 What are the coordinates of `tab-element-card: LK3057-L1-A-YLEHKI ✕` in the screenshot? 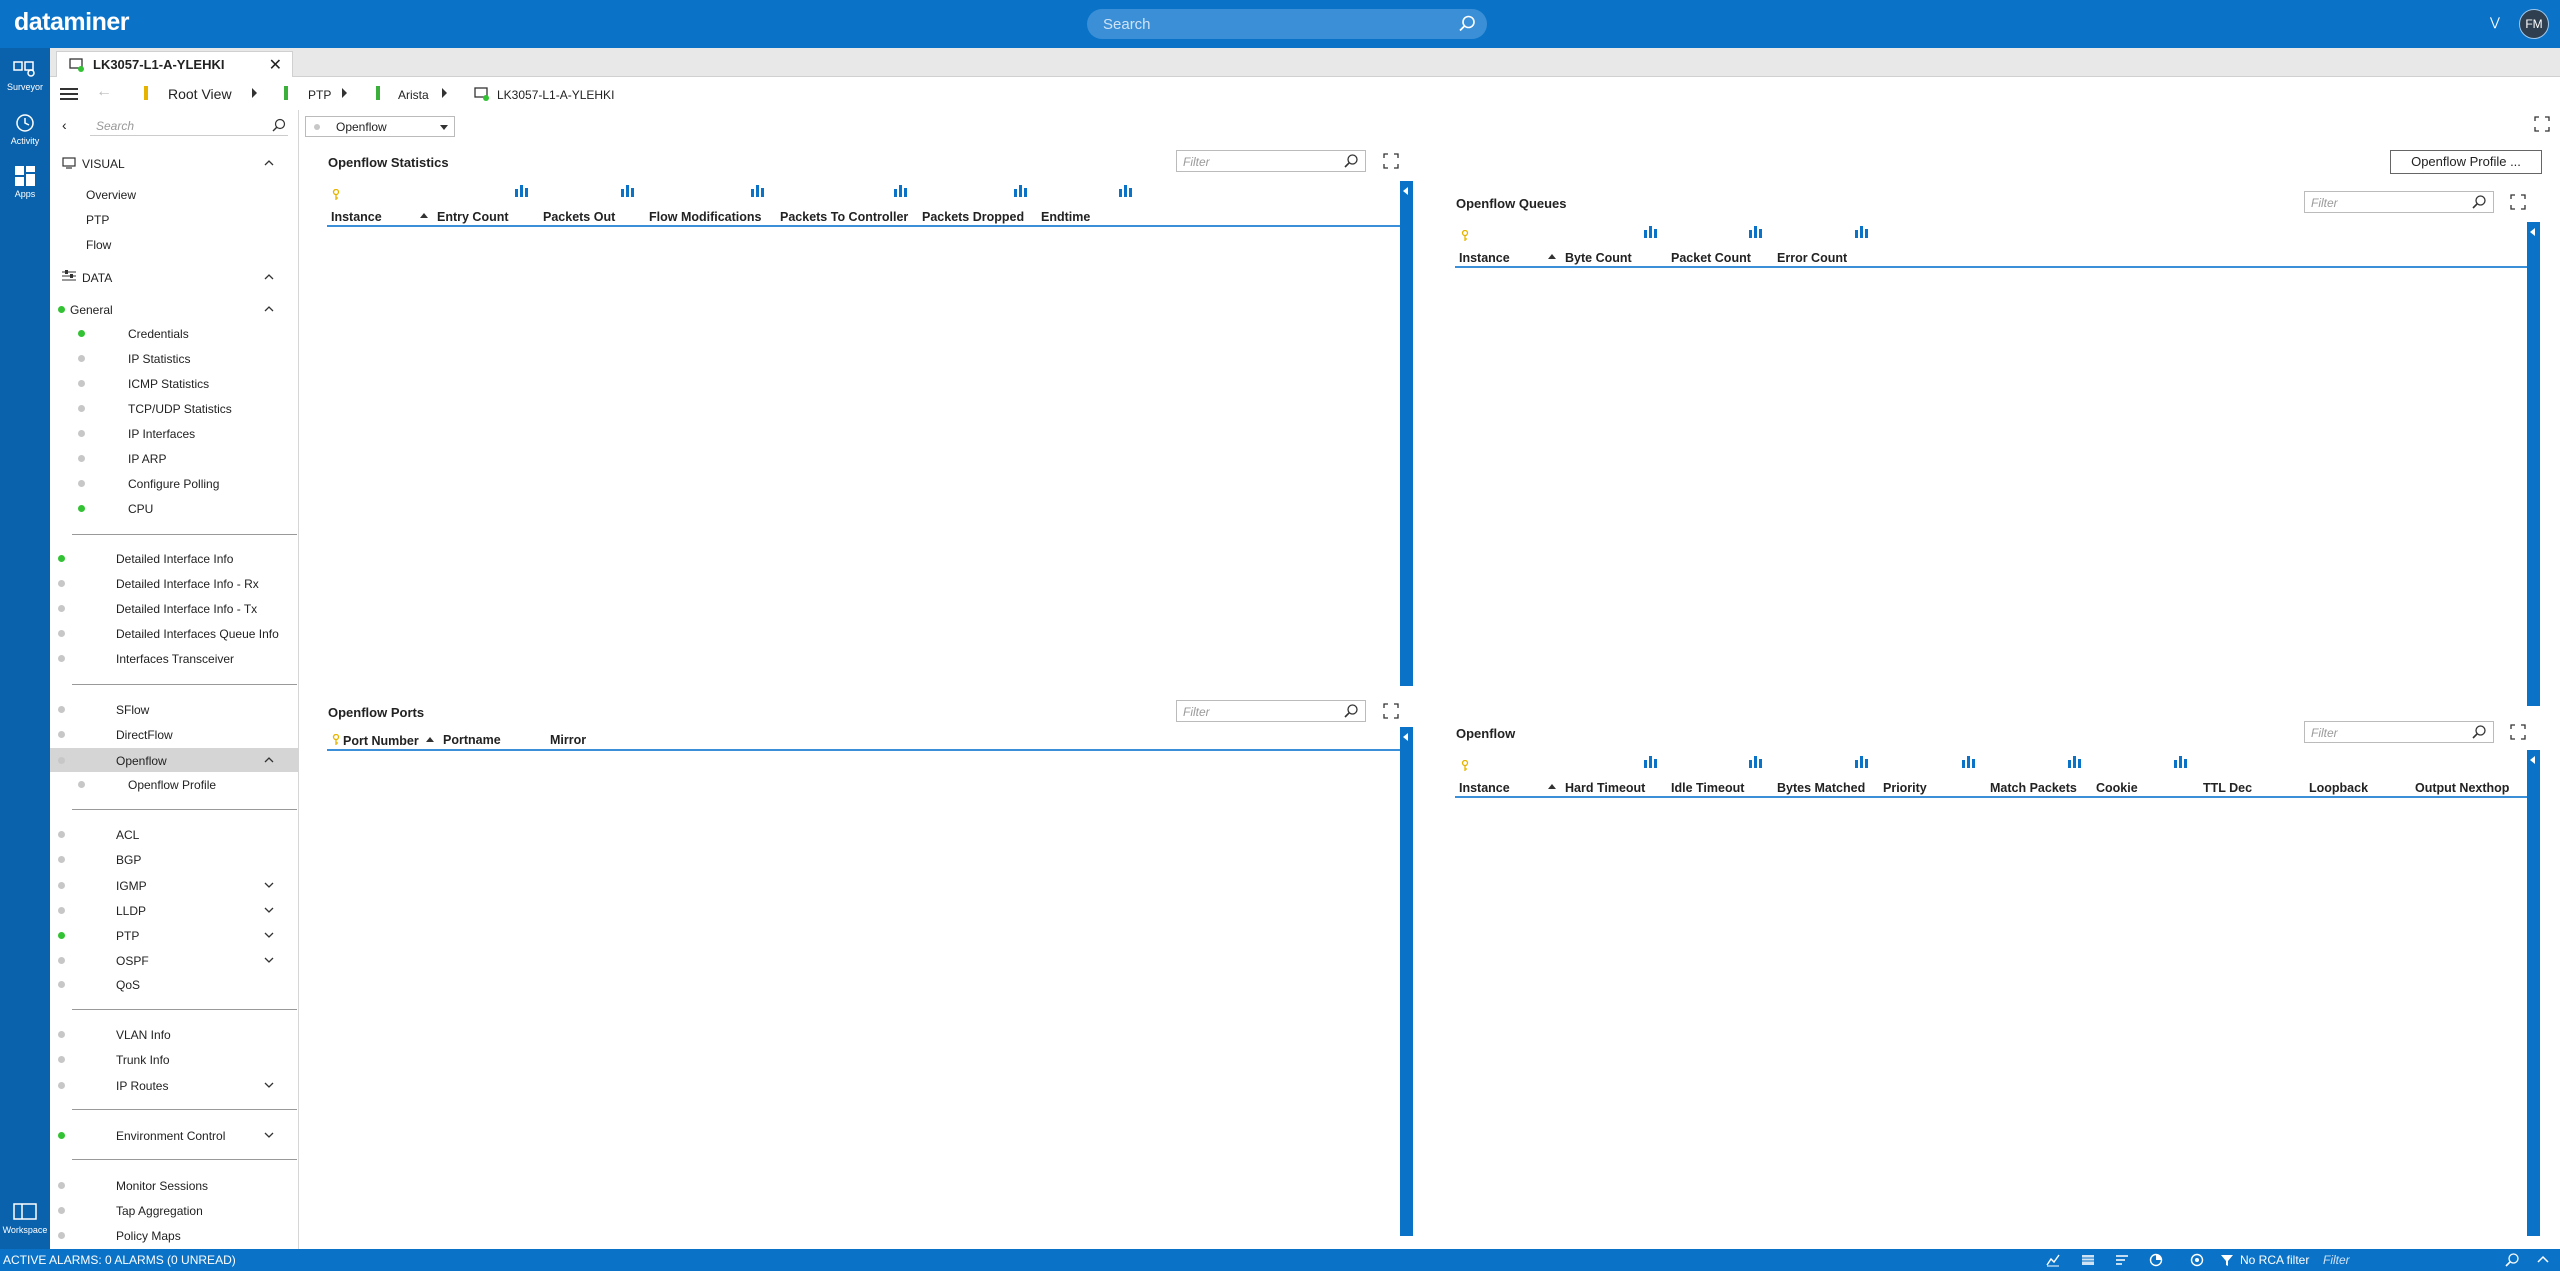 It's located at (174, 64).